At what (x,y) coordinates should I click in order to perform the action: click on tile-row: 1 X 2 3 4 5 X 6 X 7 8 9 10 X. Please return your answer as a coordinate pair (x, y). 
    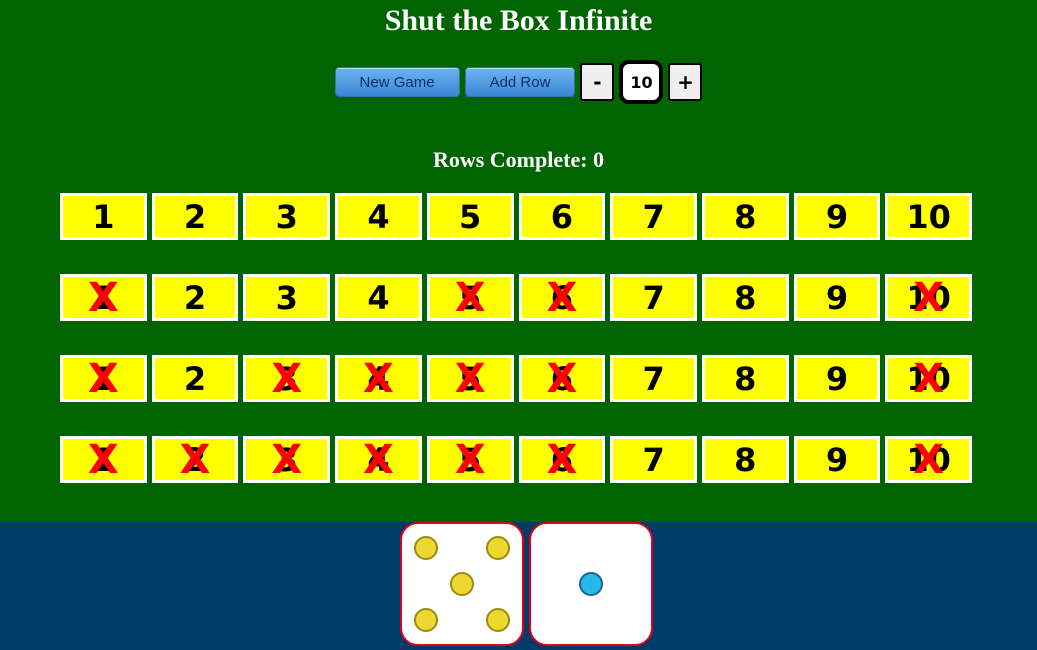
    Looking at the image, I should click on (516, 297).